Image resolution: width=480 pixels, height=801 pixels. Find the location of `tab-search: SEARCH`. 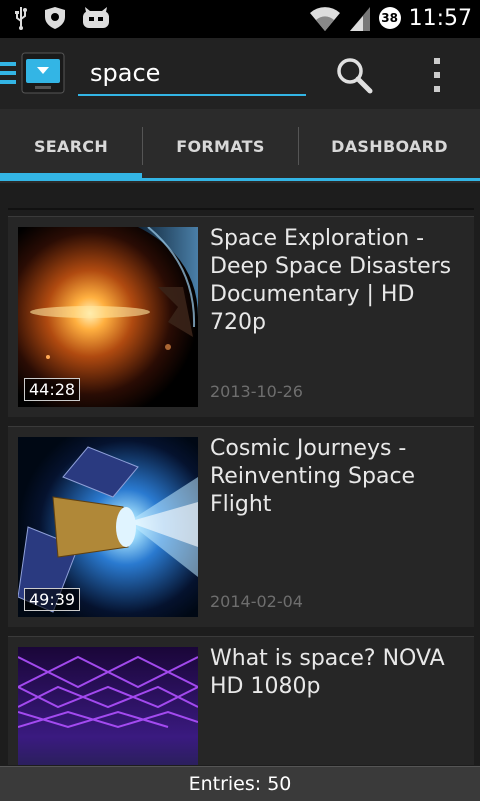

tab-search: SEARCH is located at coordinates (71, 146).